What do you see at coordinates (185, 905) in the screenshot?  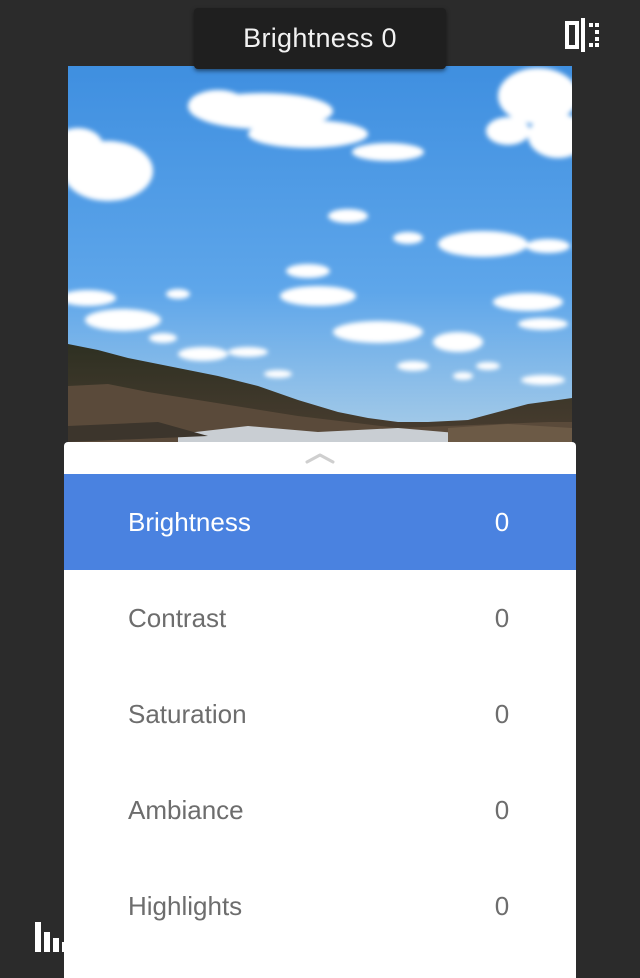 I see `menu-item-label: Highlights` at bounding box center [185, 905].